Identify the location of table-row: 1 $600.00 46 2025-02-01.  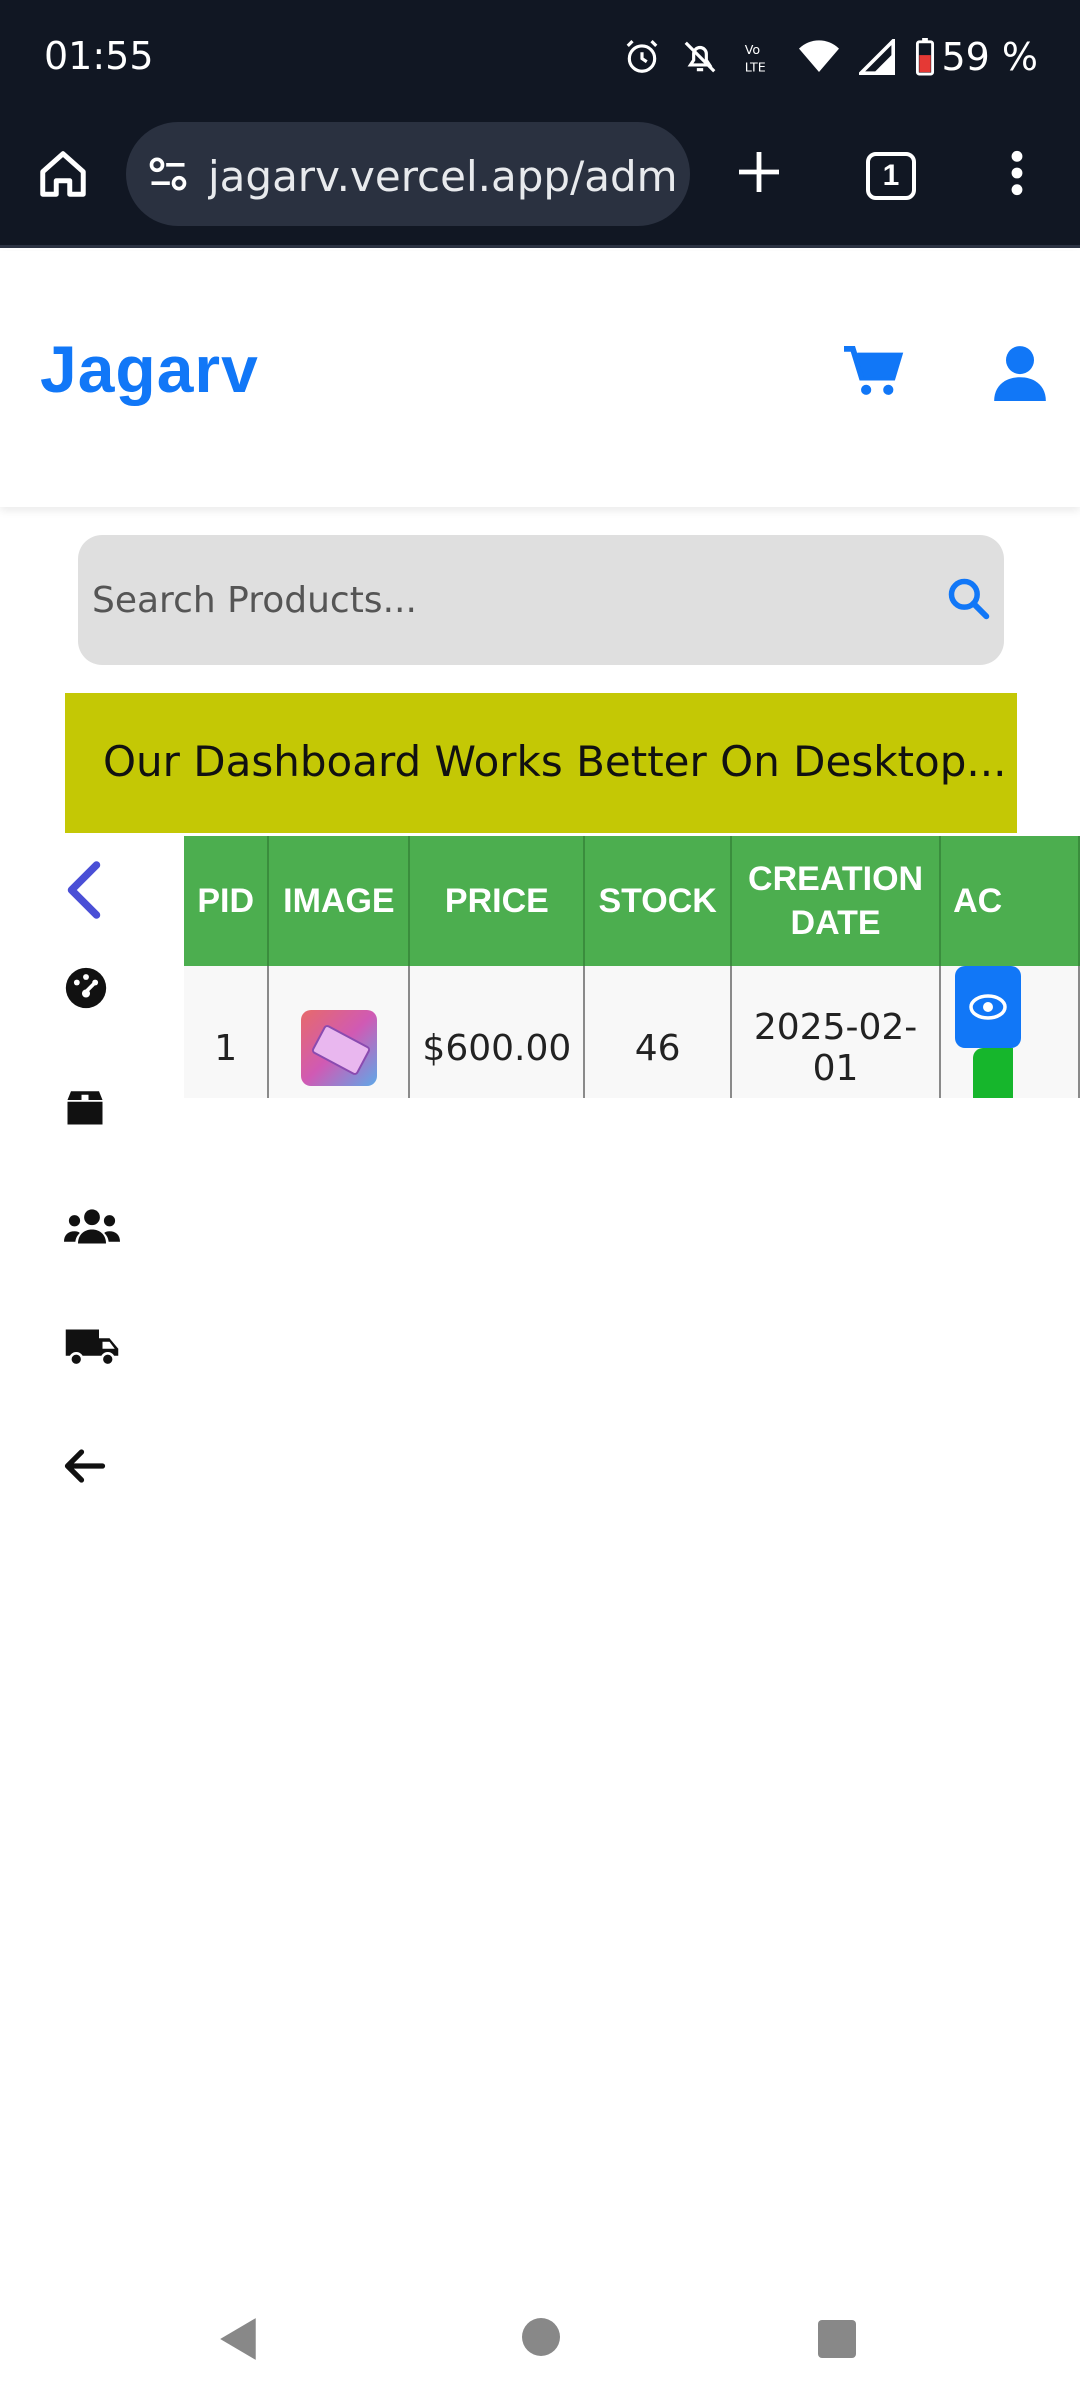
(632, 1032).